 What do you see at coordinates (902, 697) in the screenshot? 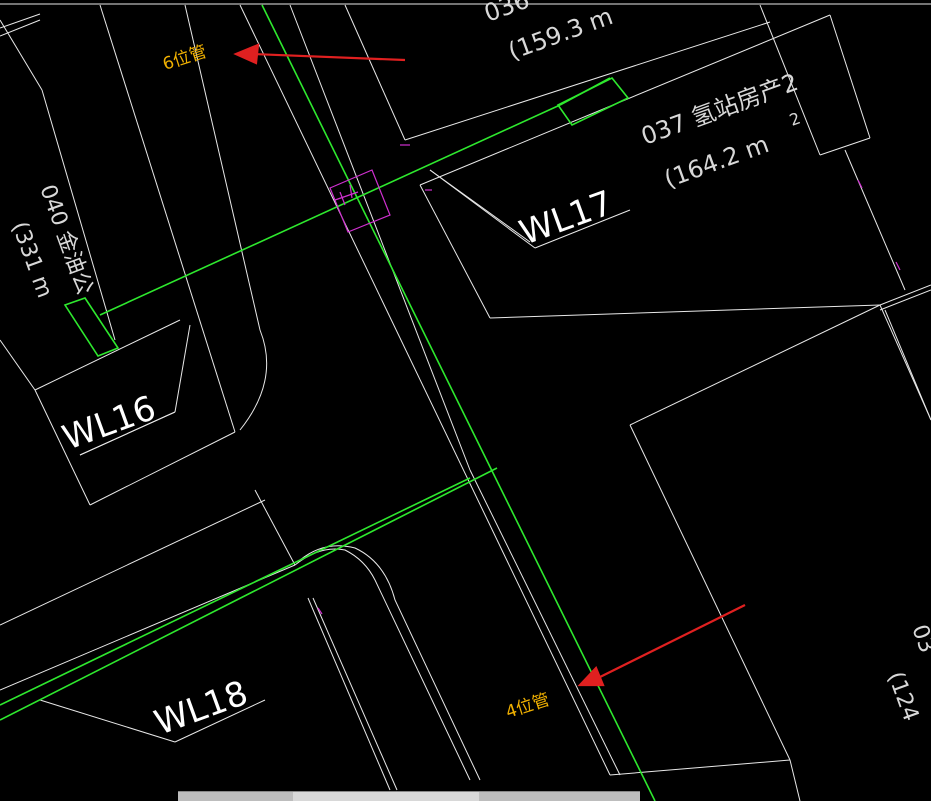
I see `lot-right-area: (124` at bounding box center [902, 697].